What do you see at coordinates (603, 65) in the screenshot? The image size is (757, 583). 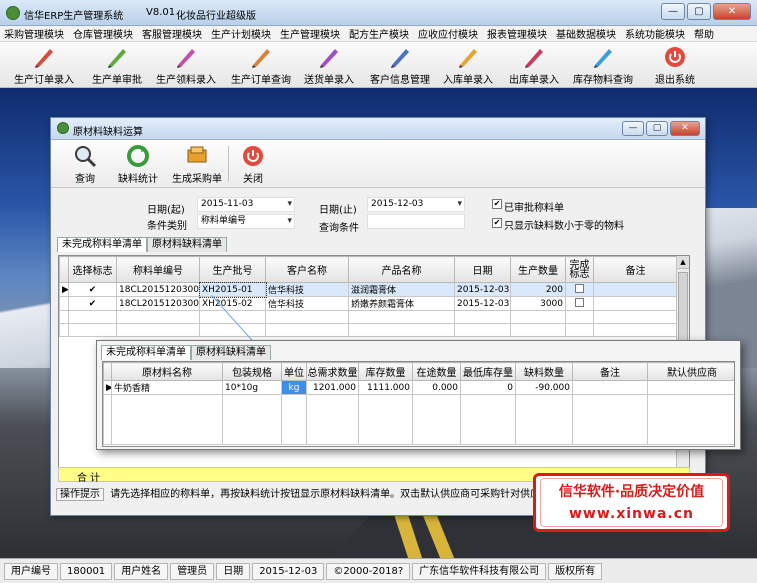 I see `toolbar-inventory-button: 库存物料查询` at bounding box center [603, 65].